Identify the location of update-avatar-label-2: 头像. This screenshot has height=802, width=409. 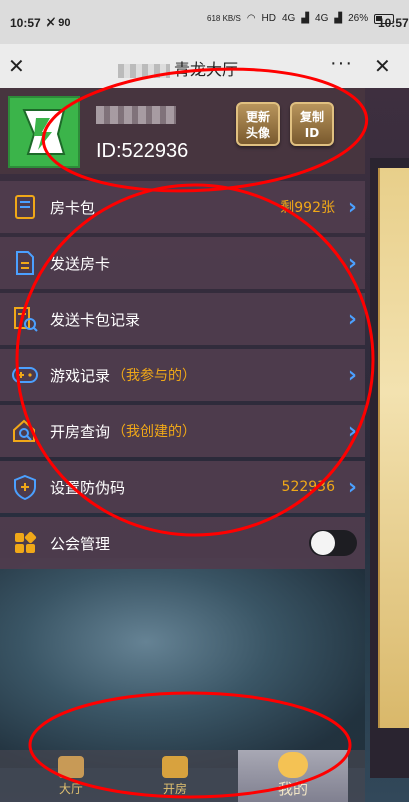
(257, 133).